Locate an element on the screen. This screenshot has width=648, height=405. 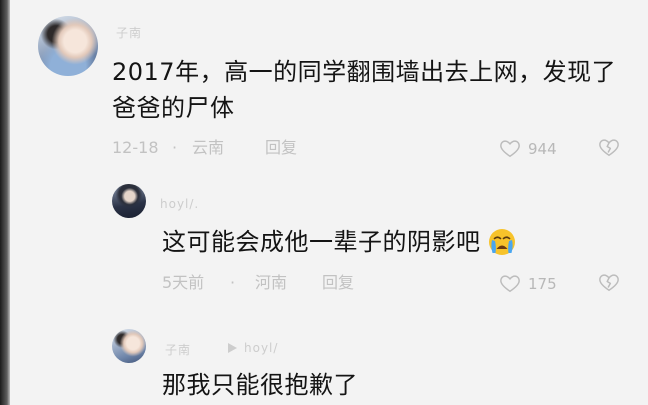
comment-location: 河南 is located at coordinates (271, 282).